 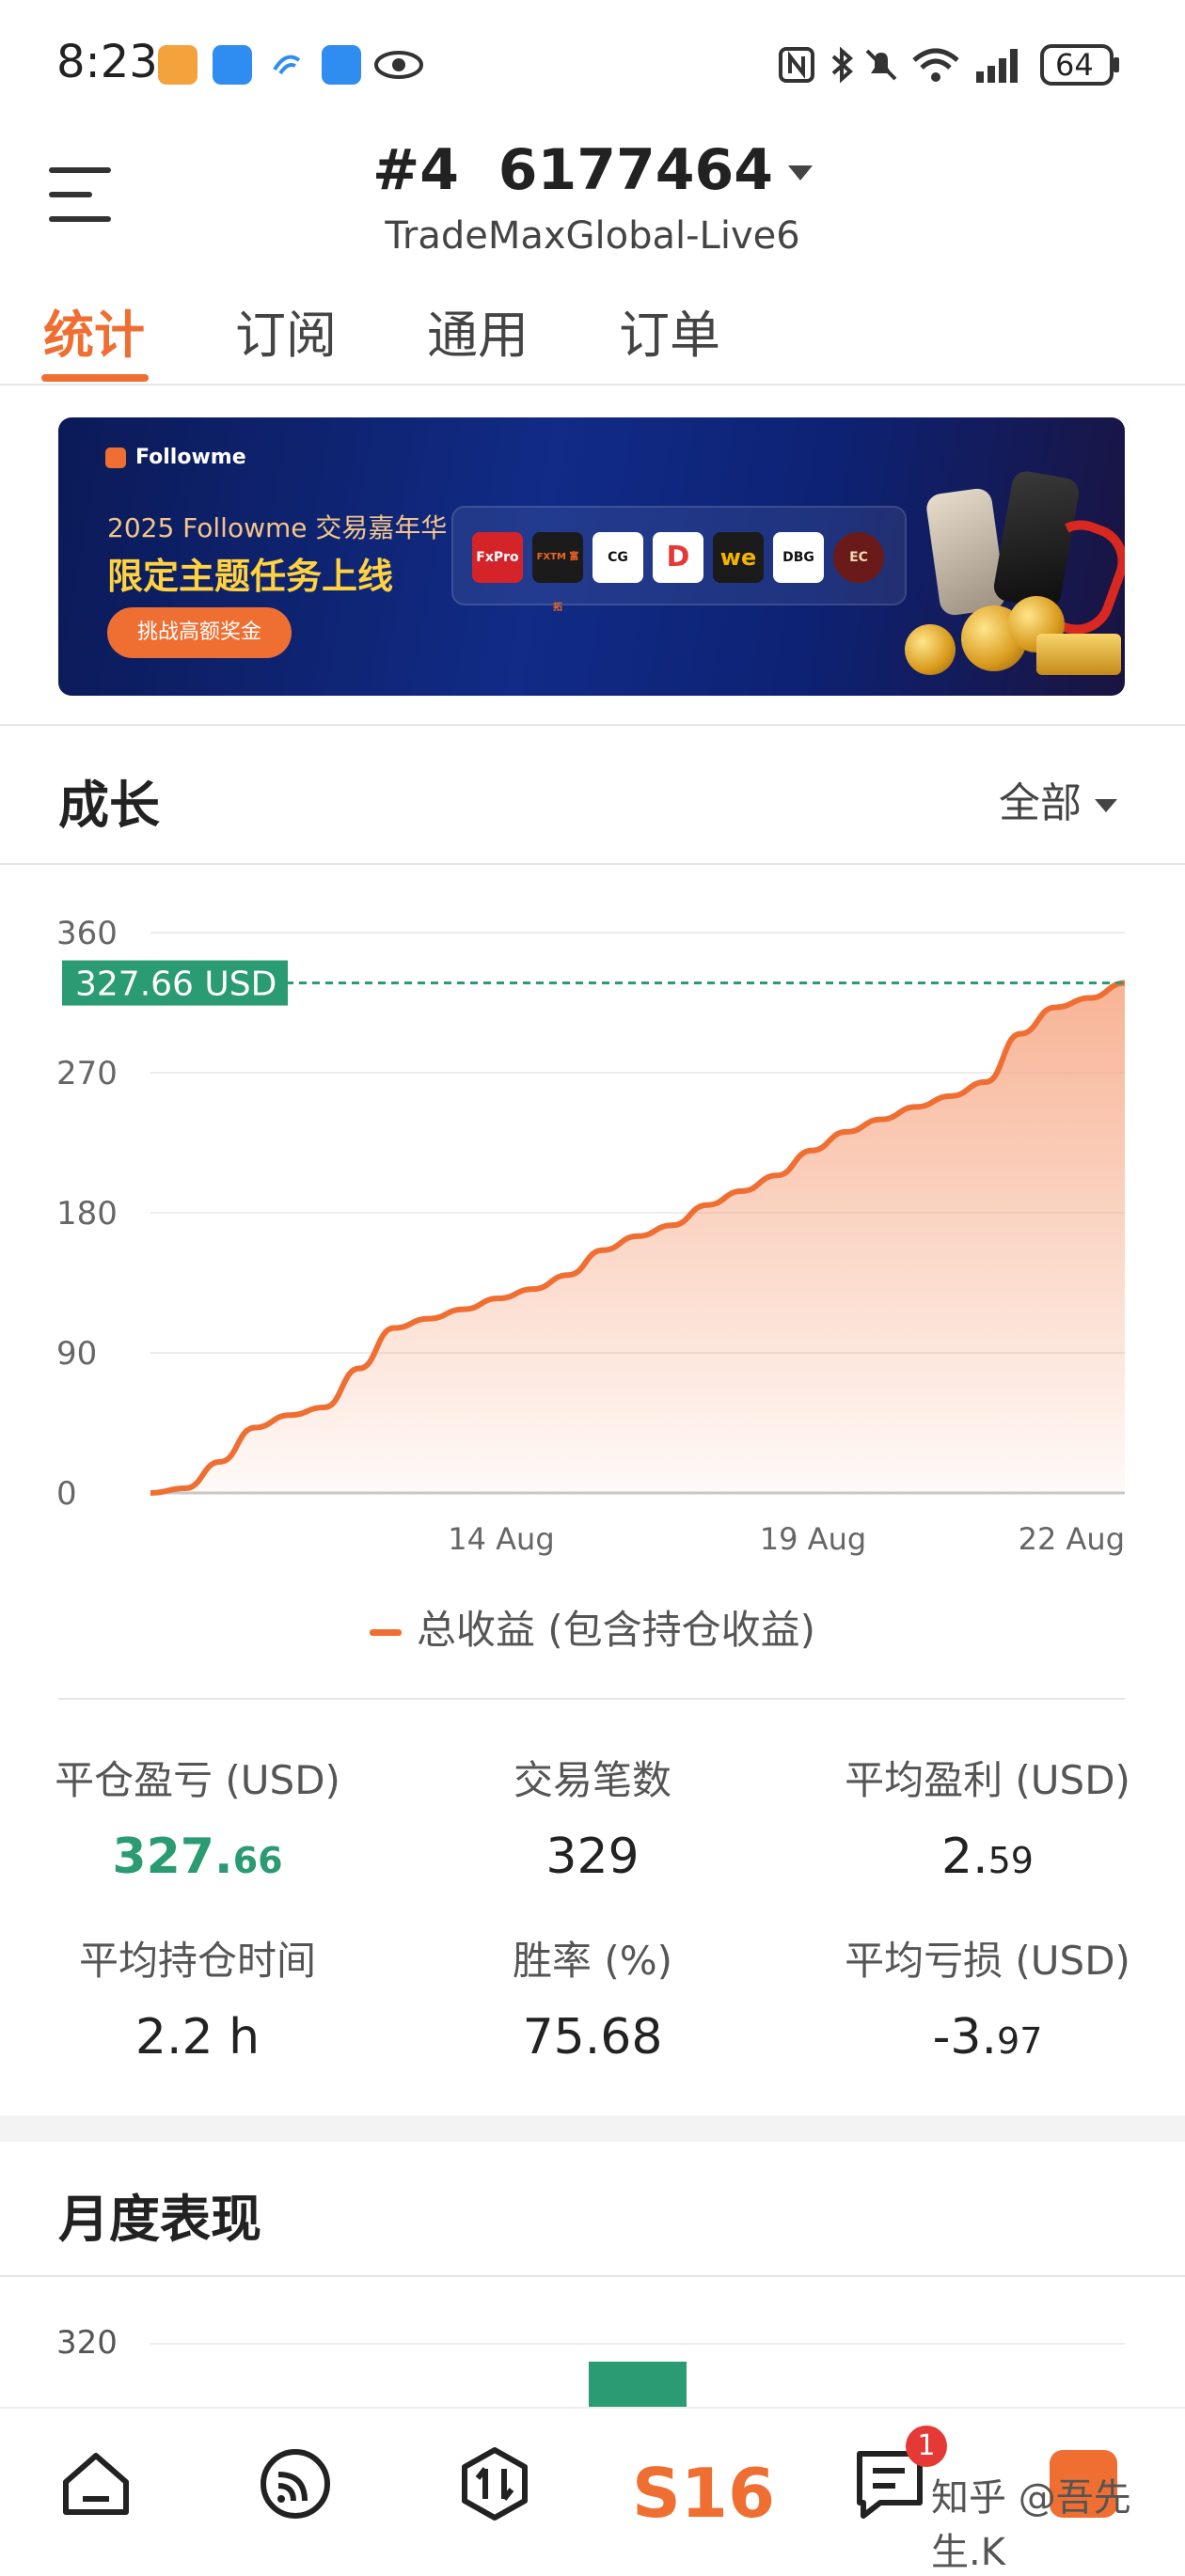 I want to click on banner-brand: Followme, so click(x=175, y=458).